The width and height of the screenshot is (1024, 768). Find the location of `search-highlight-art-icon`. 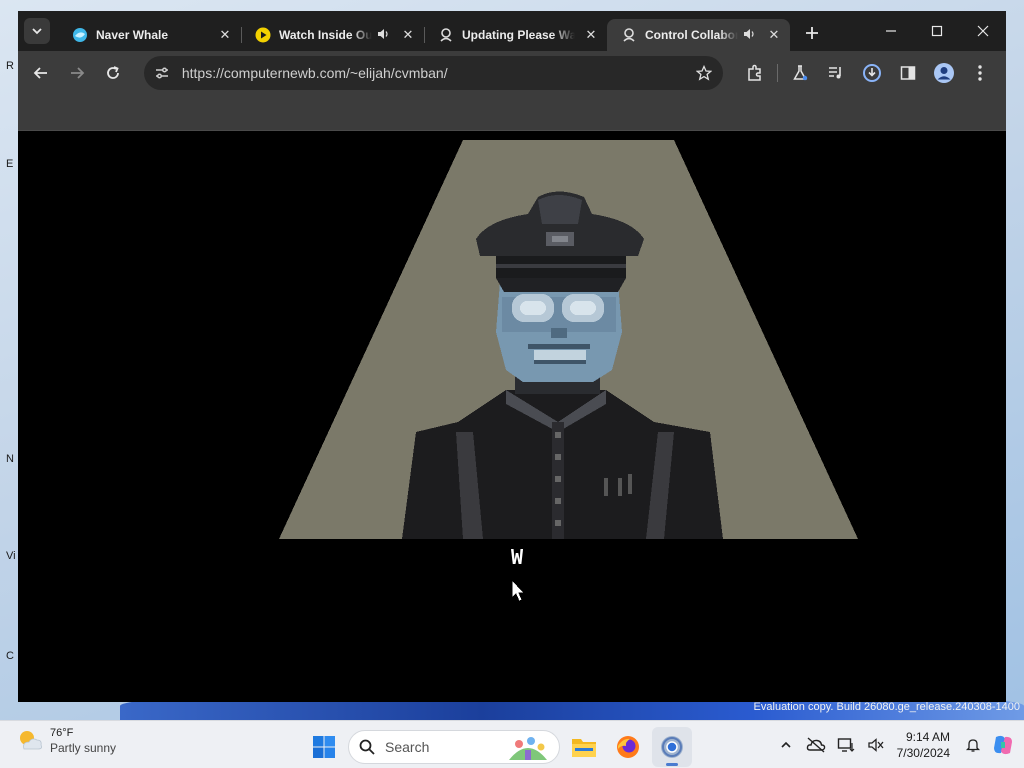

search-highlight-art-icon is located at coordinates (528, 748).